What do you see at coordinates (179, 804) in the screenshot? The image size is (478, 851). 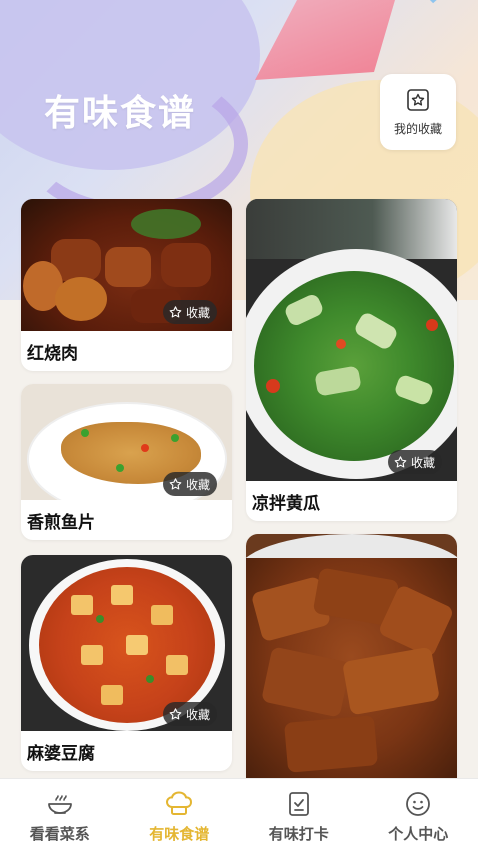 I see `chef-hat-icon` at bounding box center [179, 804].